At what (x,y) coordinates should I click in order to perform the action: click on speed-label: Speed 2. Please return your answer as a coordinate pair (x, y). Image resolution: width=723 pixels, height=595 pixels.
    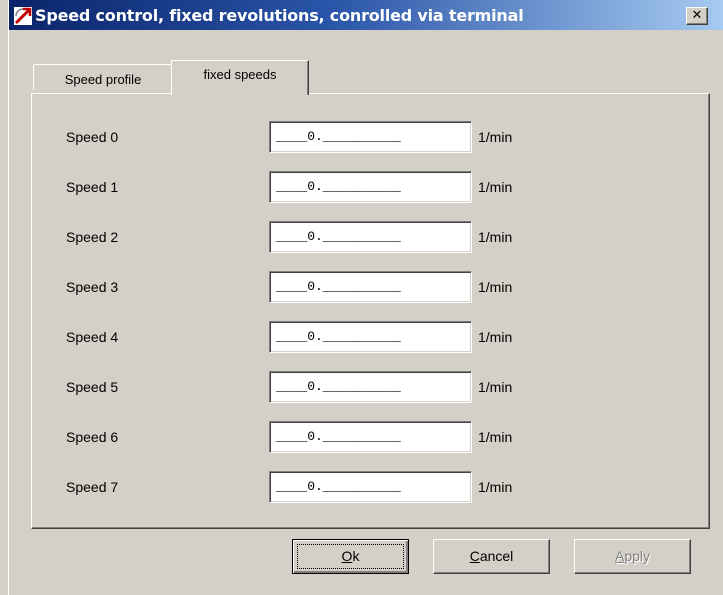
    Looking at the image, I should click on (92, 237).